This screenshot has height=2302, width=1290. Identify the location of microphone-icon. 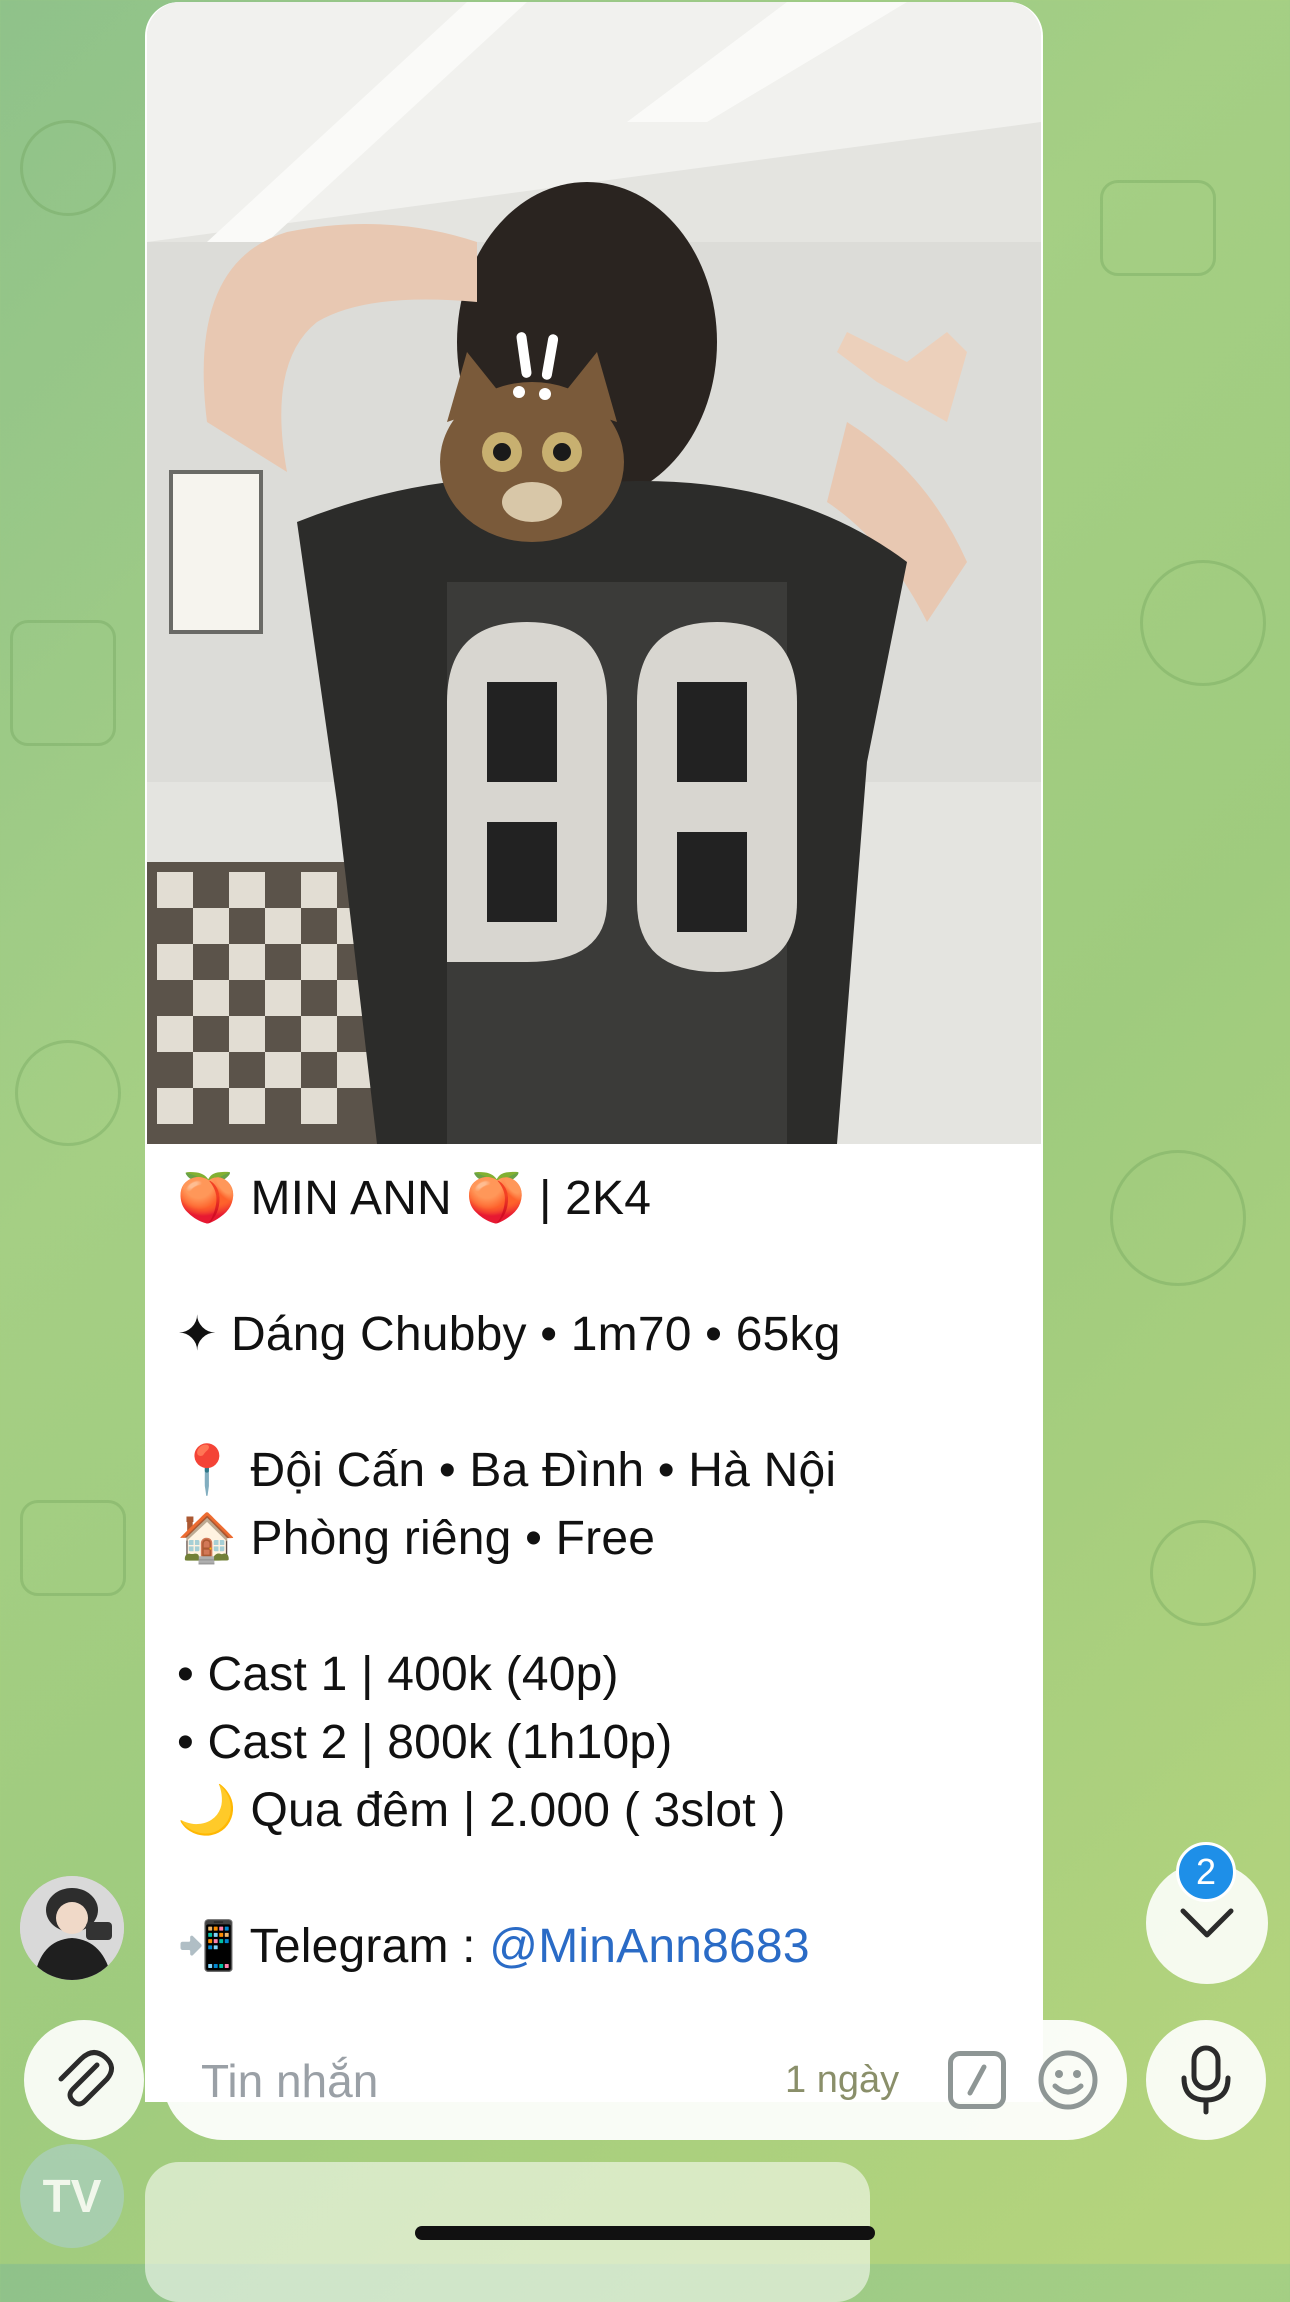
(1206, 2080).